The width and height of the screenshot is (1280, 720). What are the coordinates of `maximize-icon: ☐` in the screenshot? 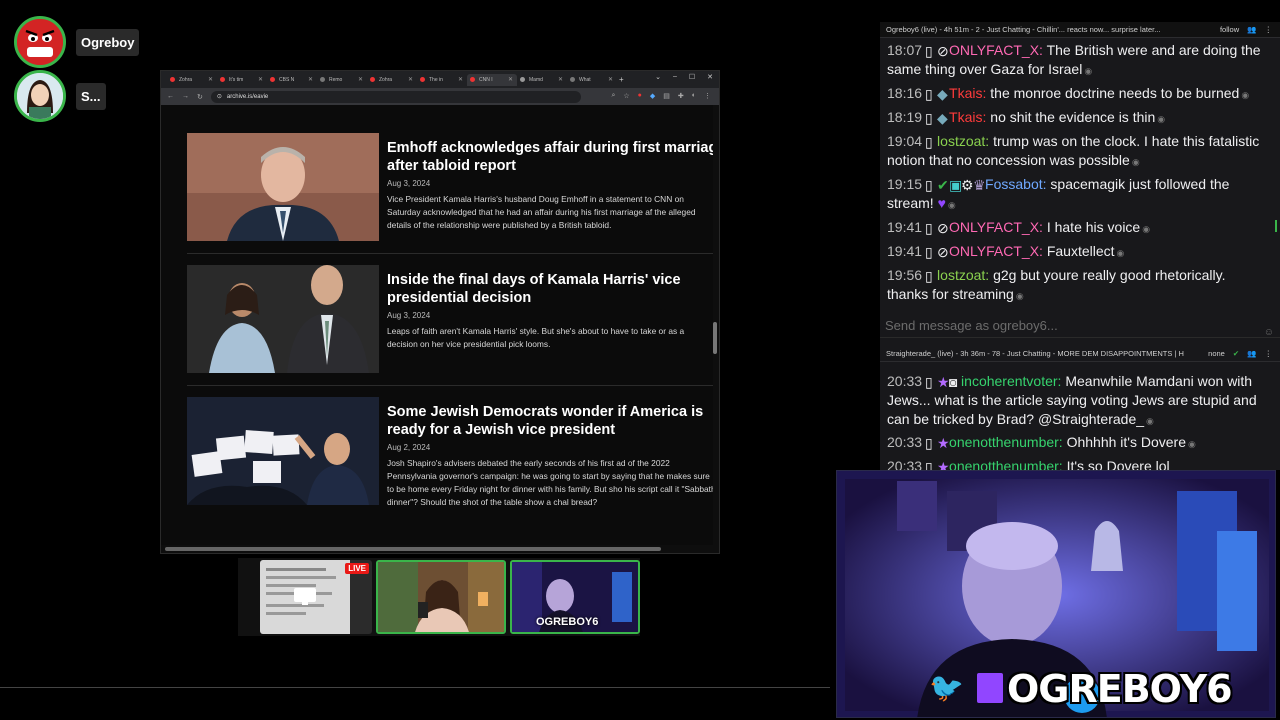 It's located at (692, 77).